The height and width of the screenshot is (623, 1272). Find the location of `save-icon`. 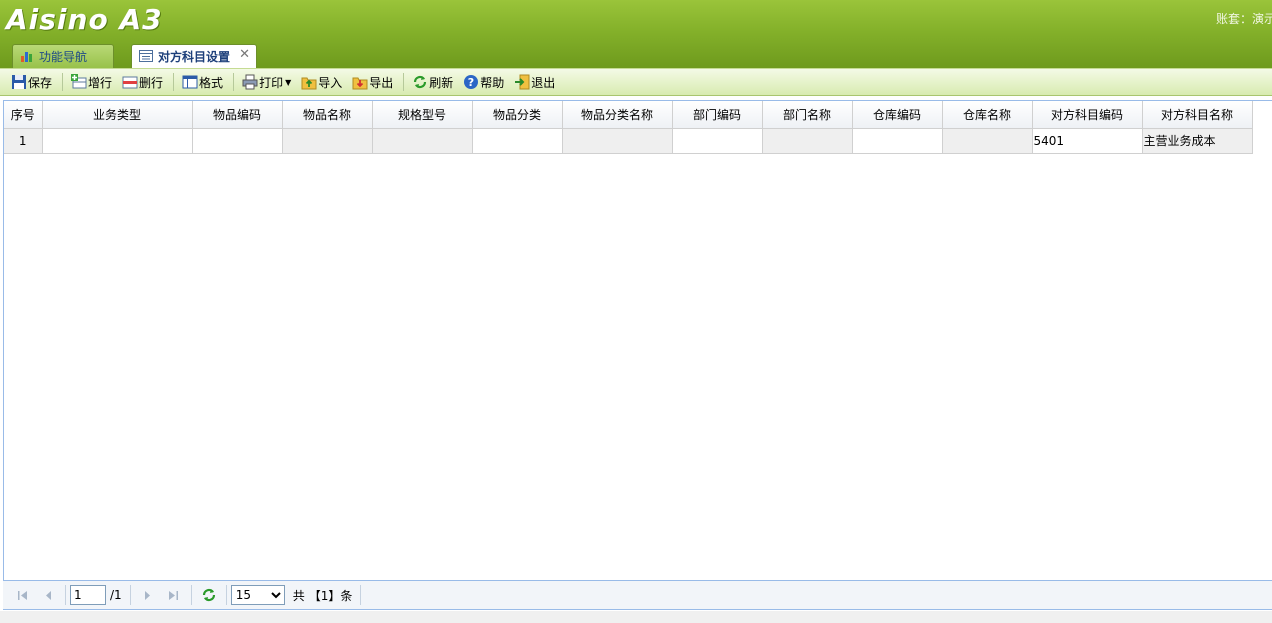

save-icon is located at coordinates (19, 82).